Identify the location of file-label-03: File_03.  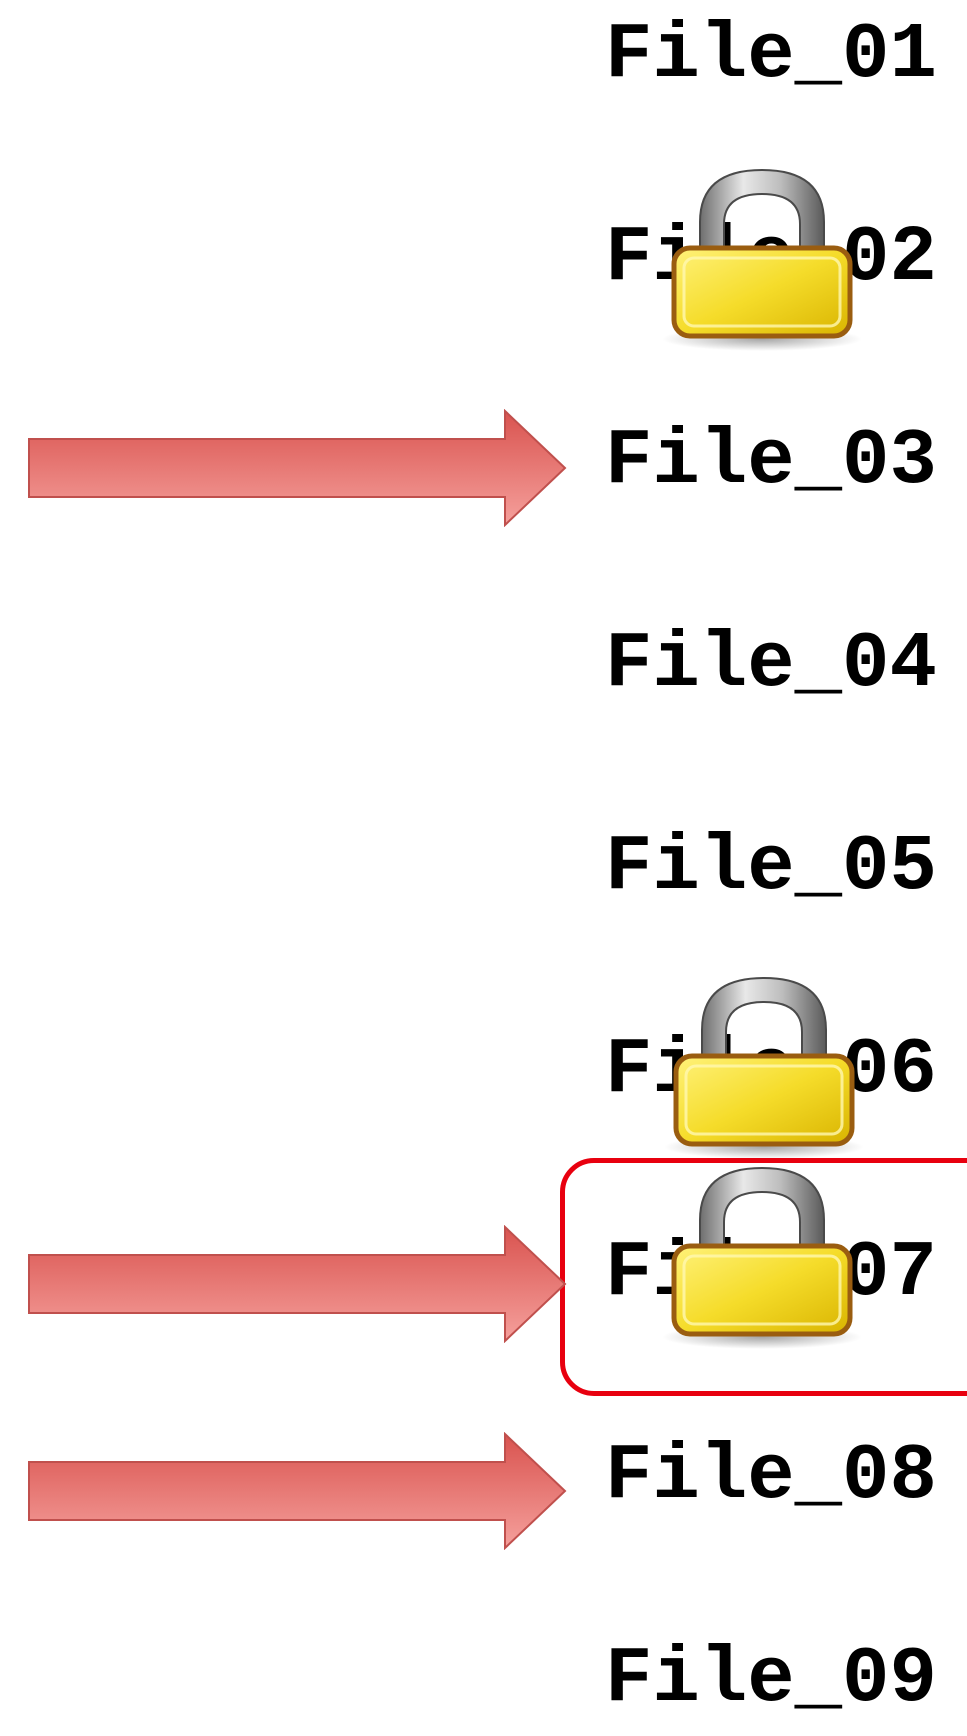
(771, 461).